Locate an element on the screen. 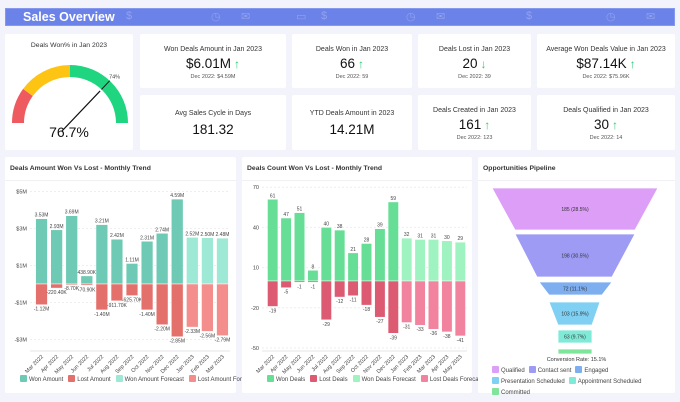  data-label: -18 is located at coordinates (366, 310).